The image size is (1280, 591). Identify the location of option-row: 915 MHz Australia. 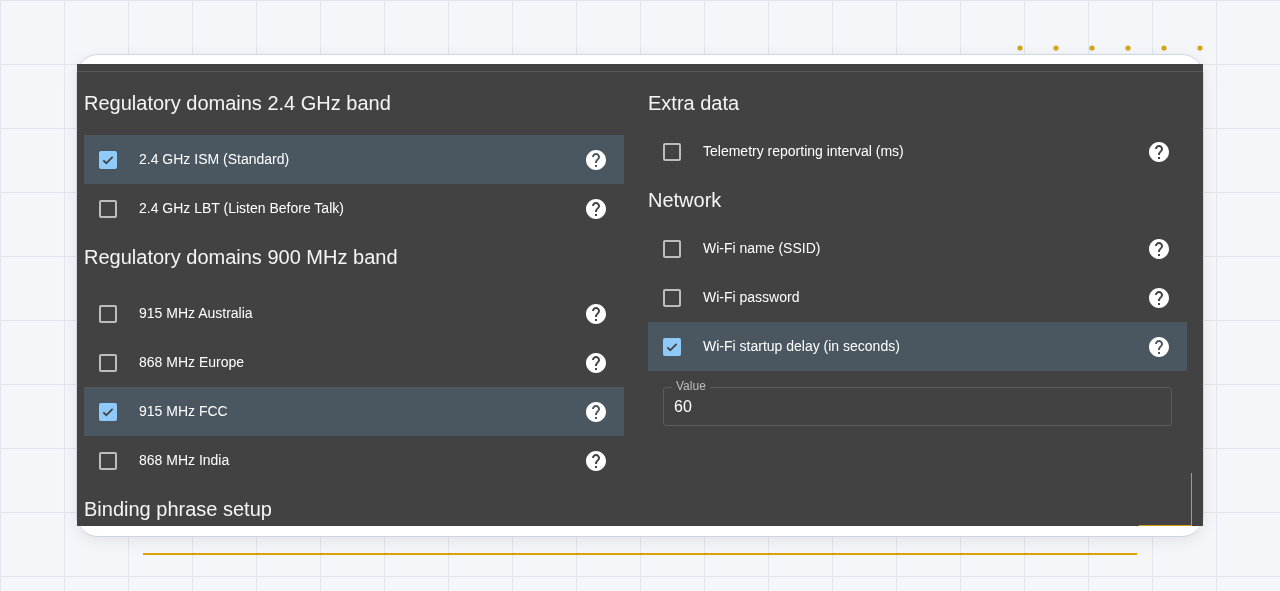
(354, 313).